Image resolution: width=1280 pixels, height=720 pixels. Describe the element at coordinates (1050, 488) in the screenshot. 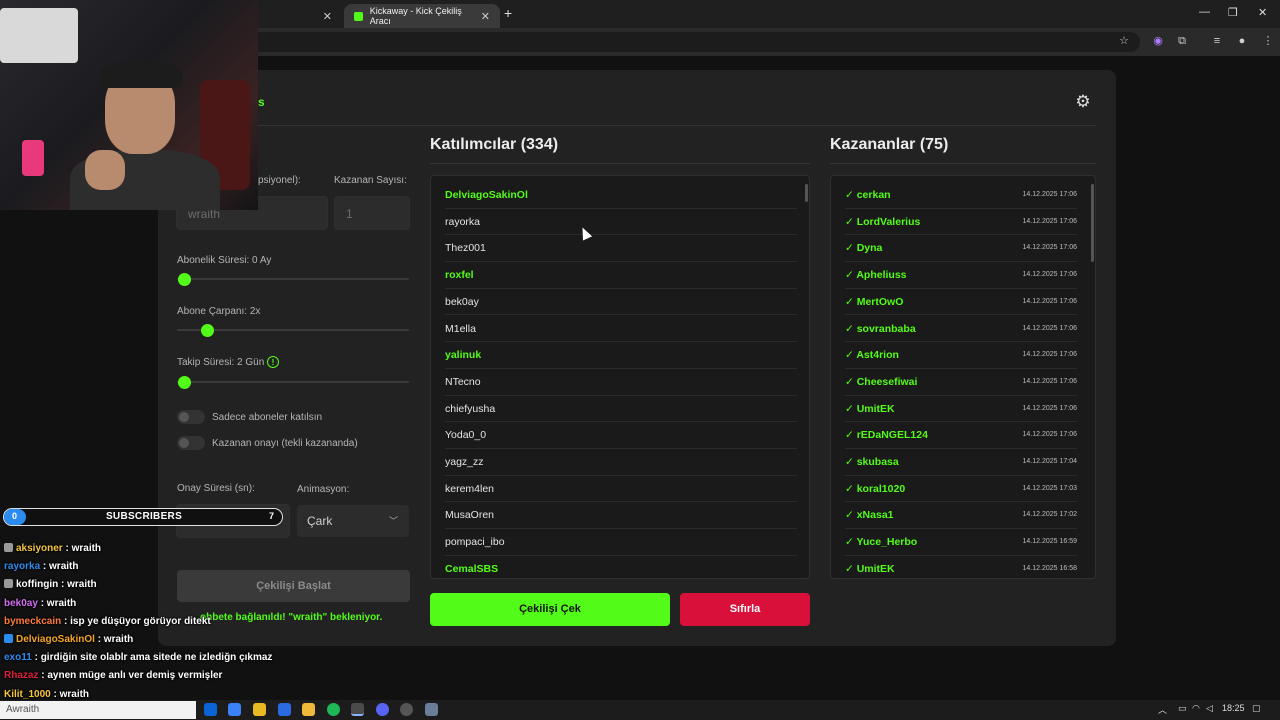

I see `winner-time: 14.12.2025 17:03` at that location.